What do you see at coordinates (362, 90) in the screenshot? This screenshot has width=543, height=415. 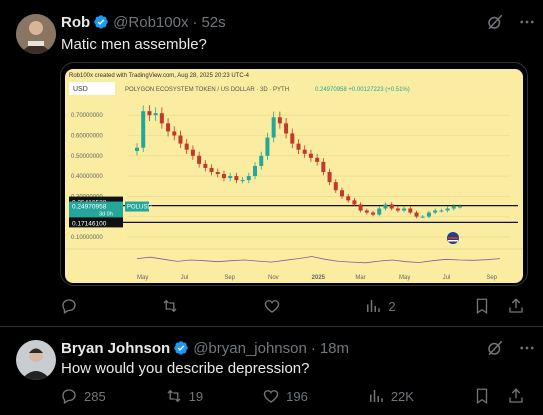 I see `chart-quote: 0.24970958 +0.00127223 (+0.51%)` at bounding box center [362, 90].